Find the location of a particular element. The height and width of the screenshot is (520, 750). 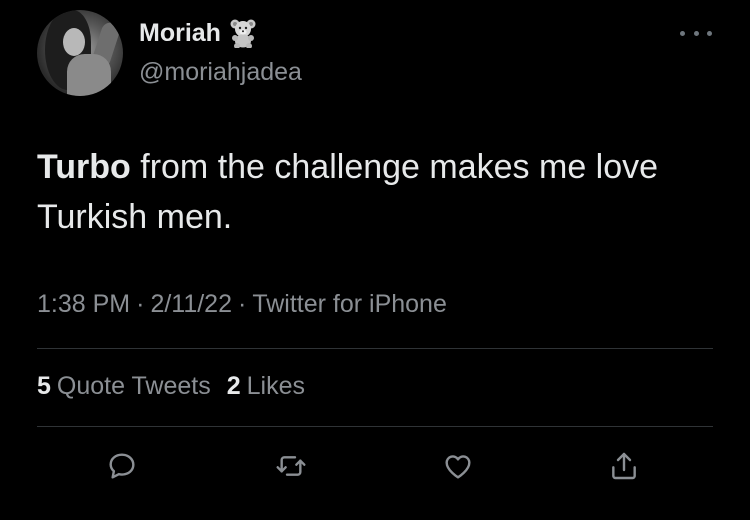

avatar-body is located at coordinates (89, 75).